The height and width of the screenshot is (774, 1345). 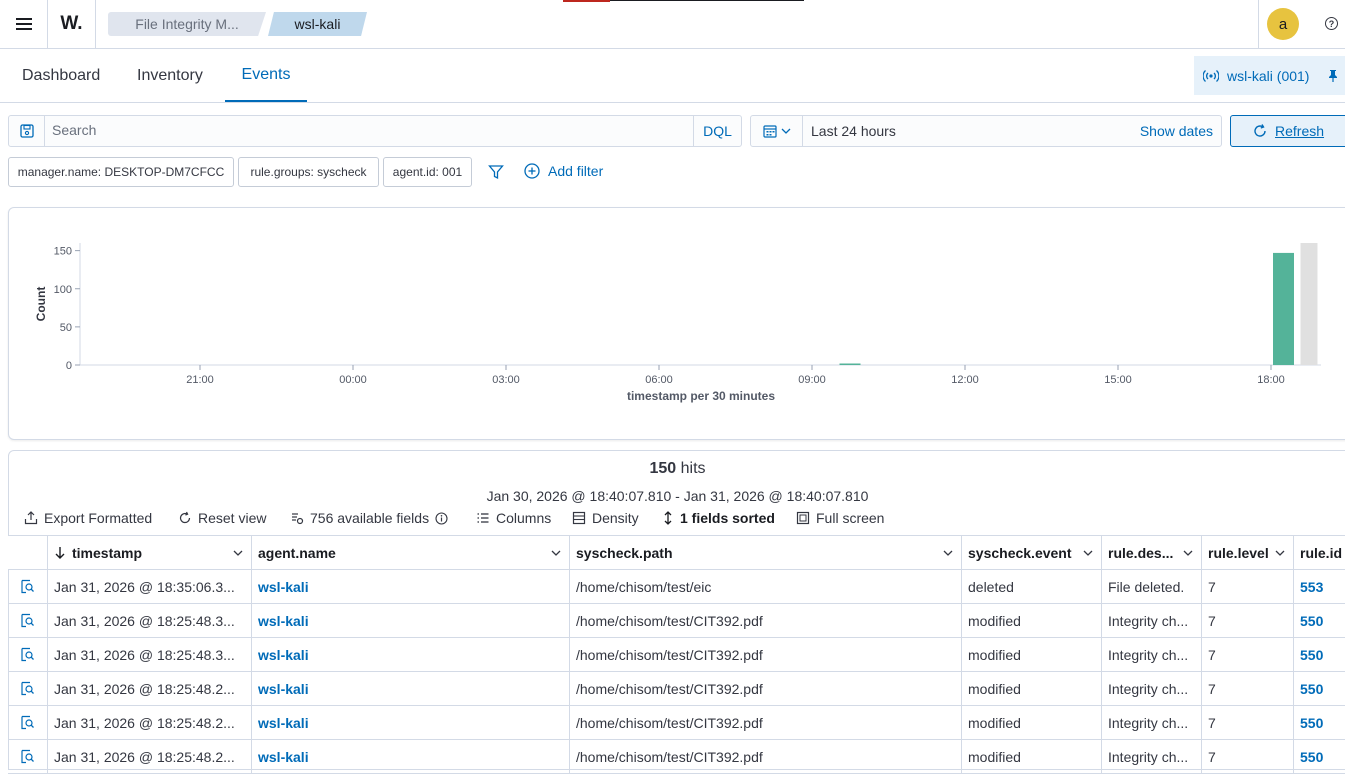 I want to click on available-fields-button: 756 available fields, so click(x=369, y=518).